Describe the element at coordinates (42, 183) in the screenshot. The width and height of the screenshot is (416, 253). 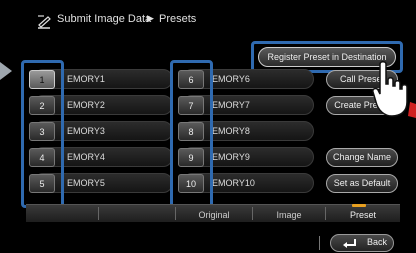
I see `preset-button-5: 5` at that location.